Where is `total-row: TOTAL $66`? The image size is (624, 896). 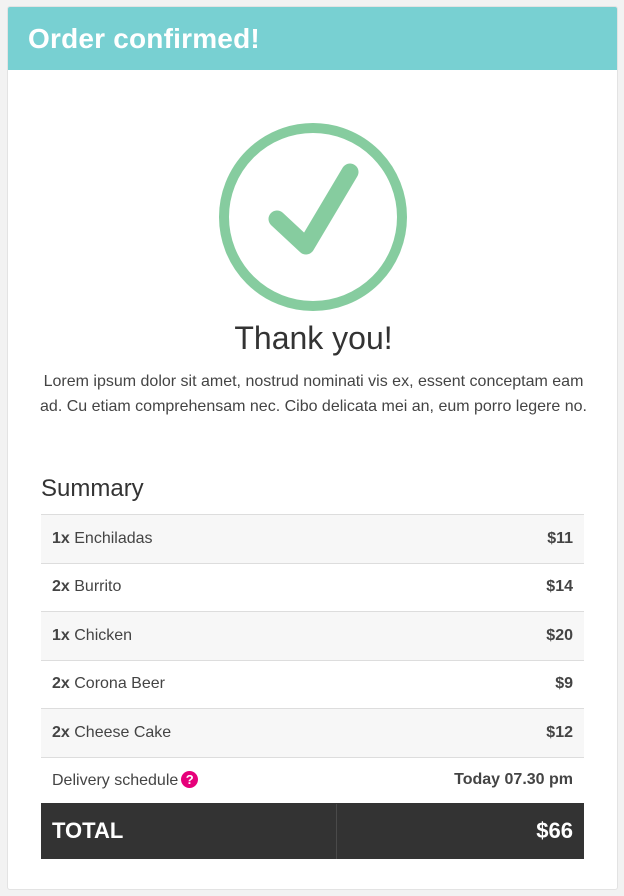
total-row: TOTAL $66 is located at coordinates (312, 830).